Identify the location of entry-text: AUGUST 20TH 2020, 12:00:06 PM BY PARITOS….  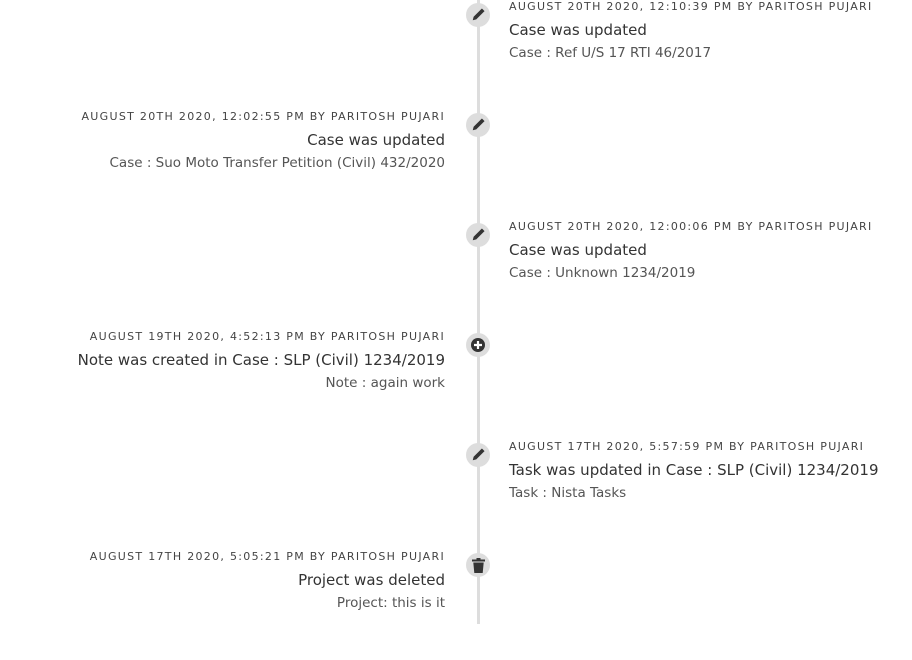
(691, 251).